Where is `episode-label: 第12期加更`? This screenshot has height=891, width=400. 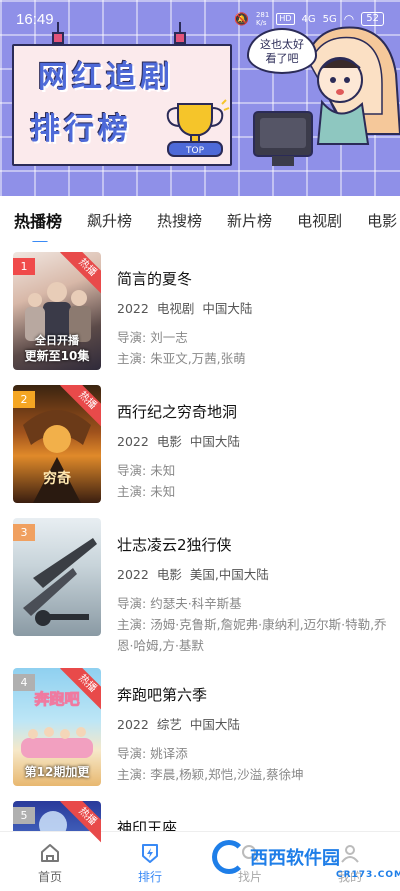 episode-label: 第12期加更 is located at coordinates (57, 772).